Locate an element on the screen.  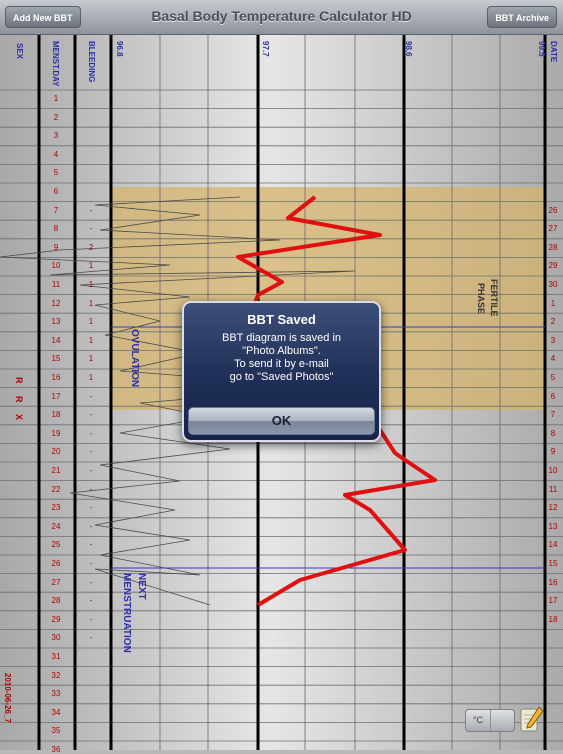
date-label: 26 is located at coordinates (553, 210).